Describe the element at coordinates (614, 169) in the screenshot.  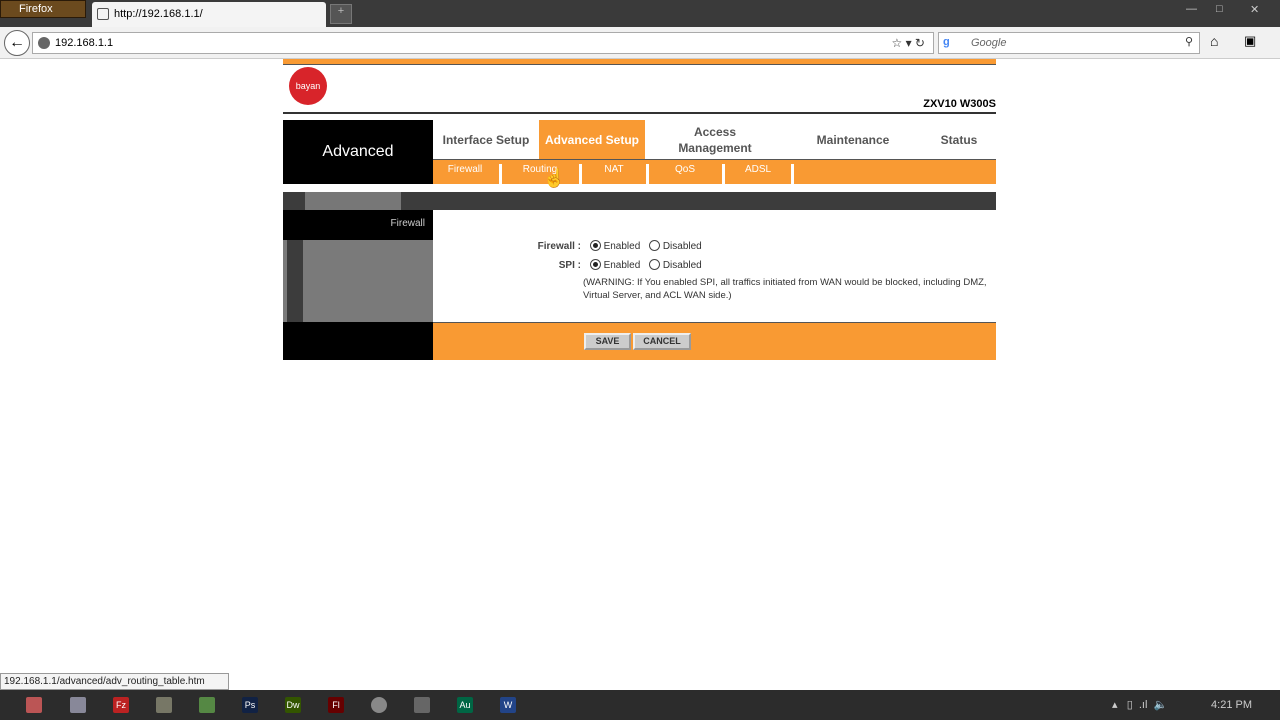
I see `subtab-nat: NAT` at that location.